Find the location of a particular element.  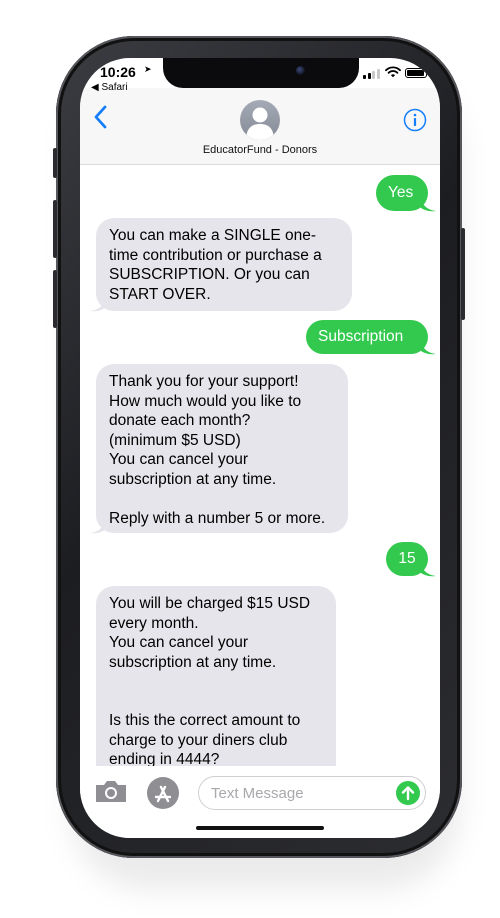

location-arrow-icon: ➤ is located at coordinates (148, 69).